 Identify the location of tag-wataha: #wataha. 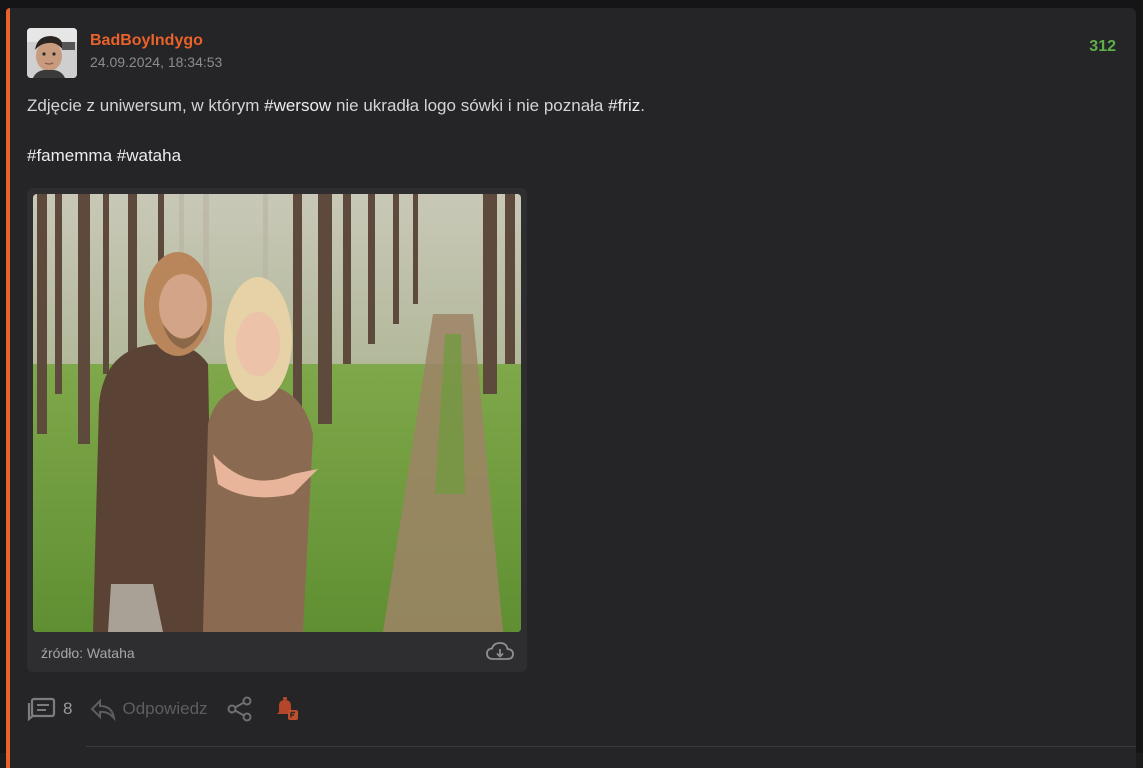
(149, 155).